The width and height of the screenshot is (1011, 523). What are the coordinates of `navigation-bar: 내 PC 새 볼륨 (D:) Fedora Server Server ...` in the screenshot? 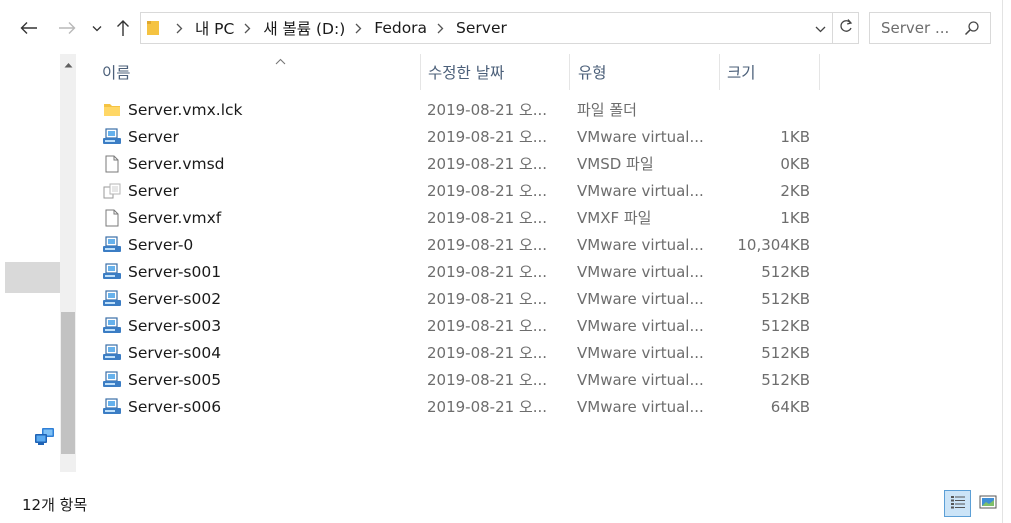 It's located at (505, 27).